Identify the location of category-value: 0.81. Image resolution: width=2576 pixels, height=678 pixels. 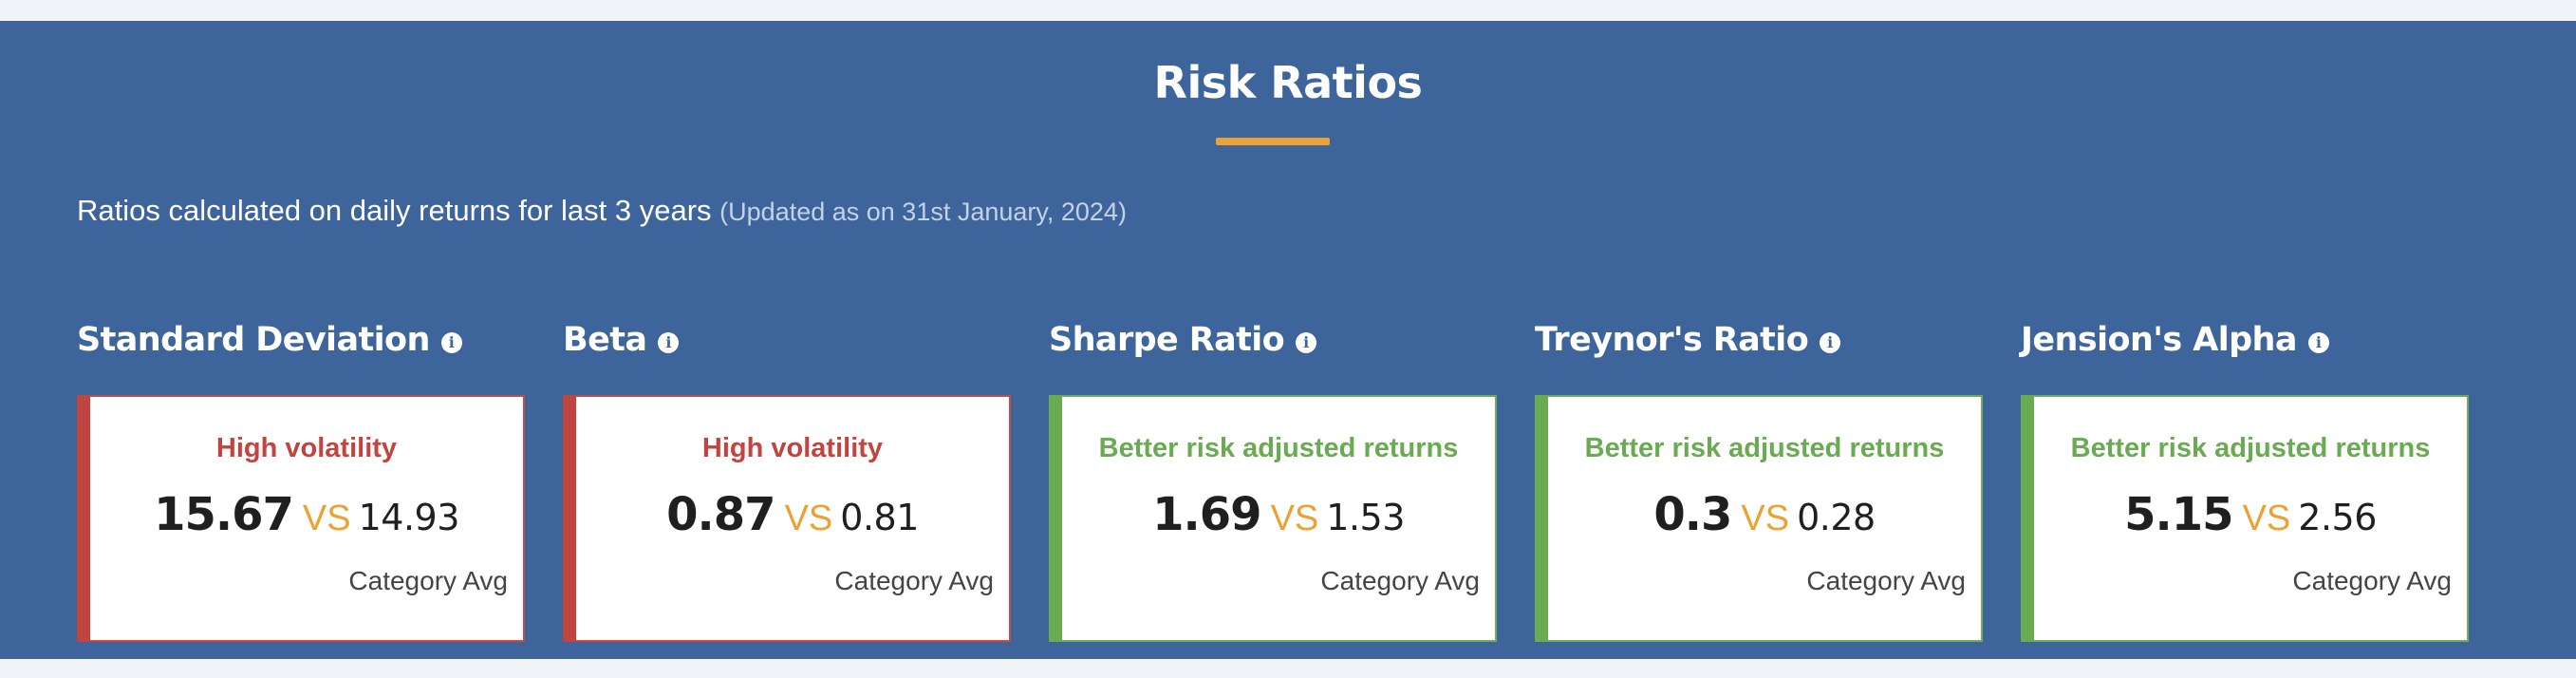
(879, 517).